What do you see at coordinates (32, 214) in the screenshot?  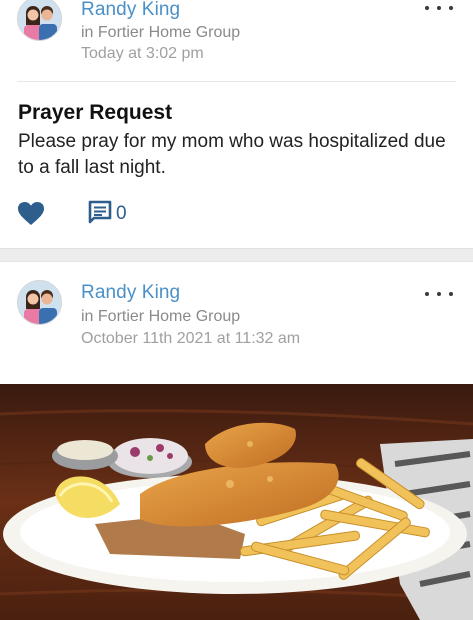 I see `heart-icon` at bounding box center [32, 214].